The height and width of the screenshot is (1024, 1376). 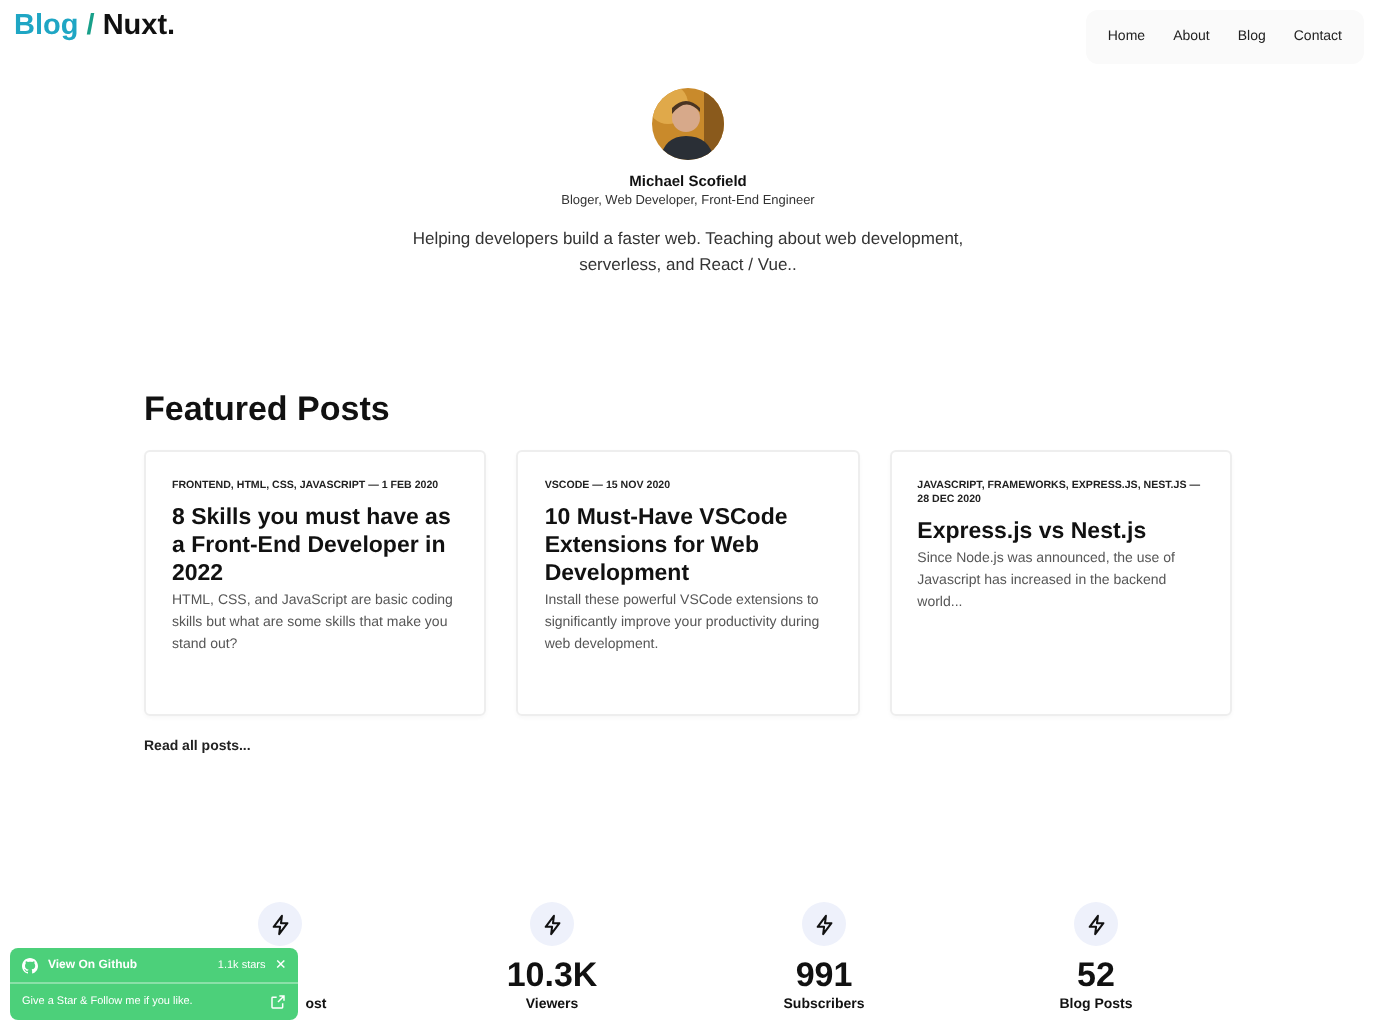 I want to click on github-icon, so click(x=30, y=965).